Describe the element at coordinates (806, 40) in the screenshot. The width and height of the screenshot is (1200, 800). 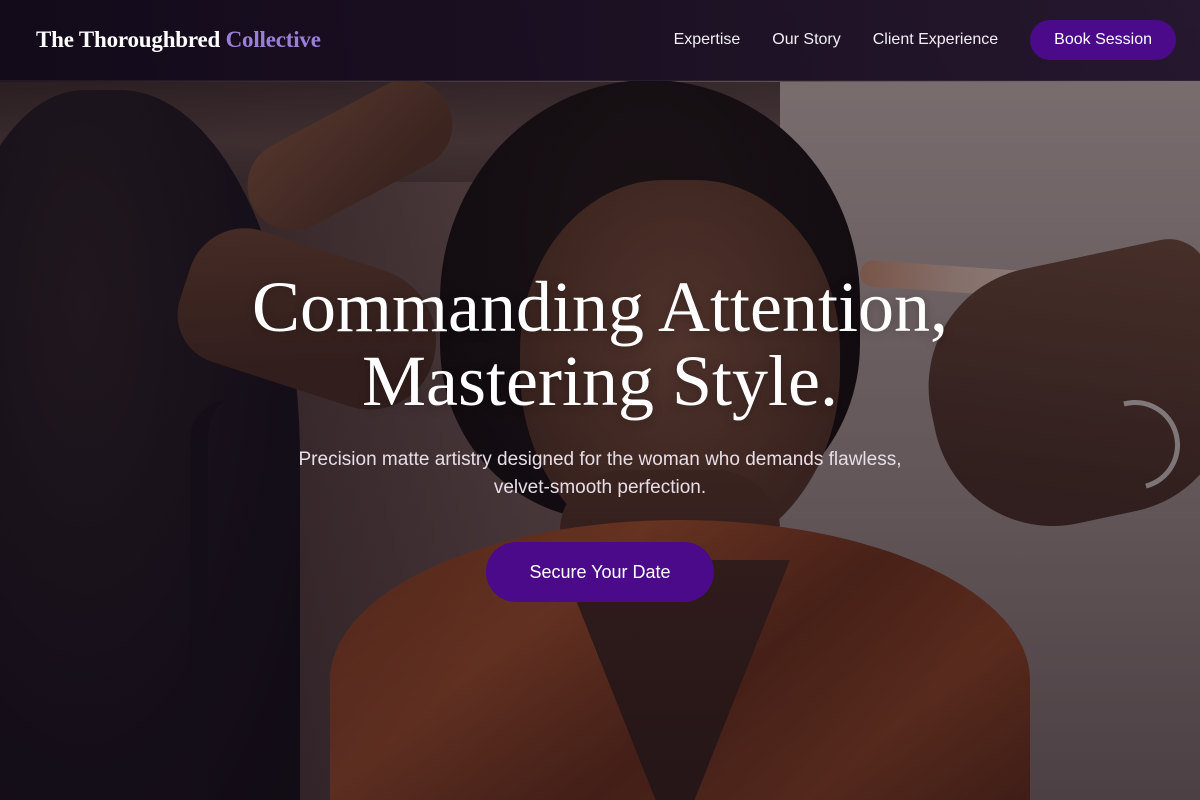
I see `nav-link-our-story: Our Story` at that location.